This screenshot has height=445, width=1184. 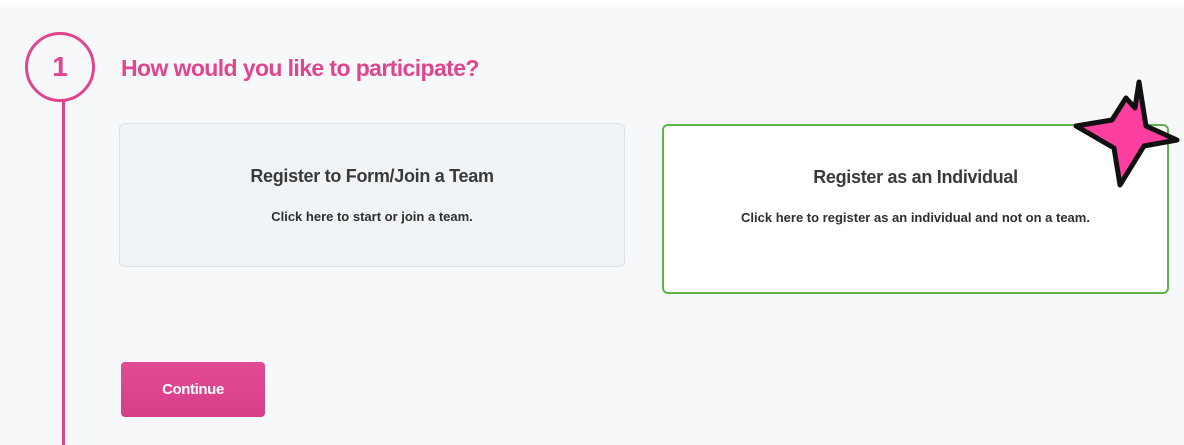 What do you see at coordinates (372, 216) in the screenshot?
I see `option-description-team: Click here to start or join a team.` at bounding box center [372, 216].